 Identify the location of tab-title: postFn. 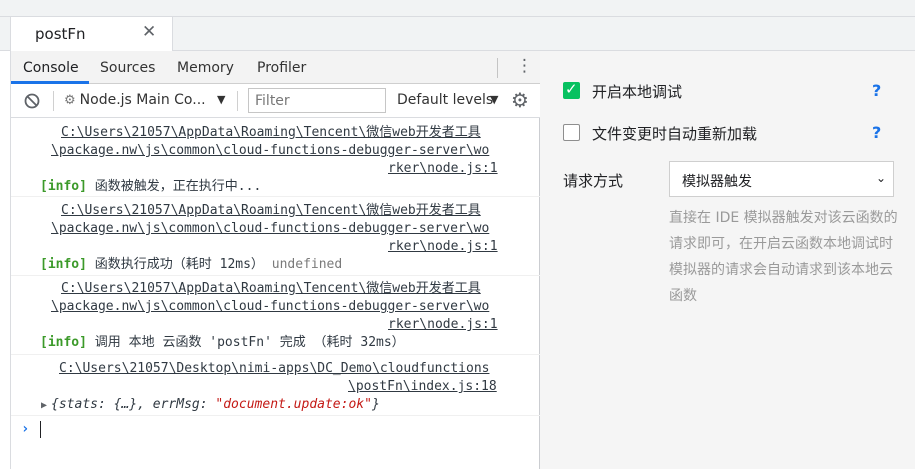
(60, 34).